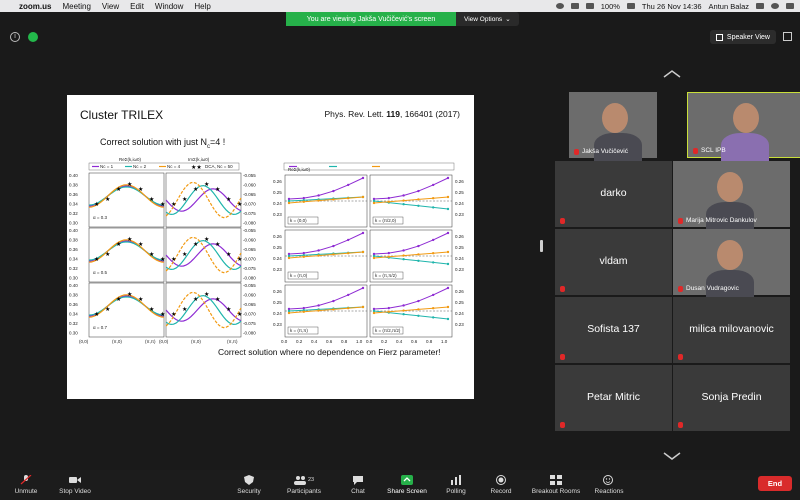 This screenshot has height=500, width=800. I want to click on user-name: Antun Balaz, so click(729, 6).